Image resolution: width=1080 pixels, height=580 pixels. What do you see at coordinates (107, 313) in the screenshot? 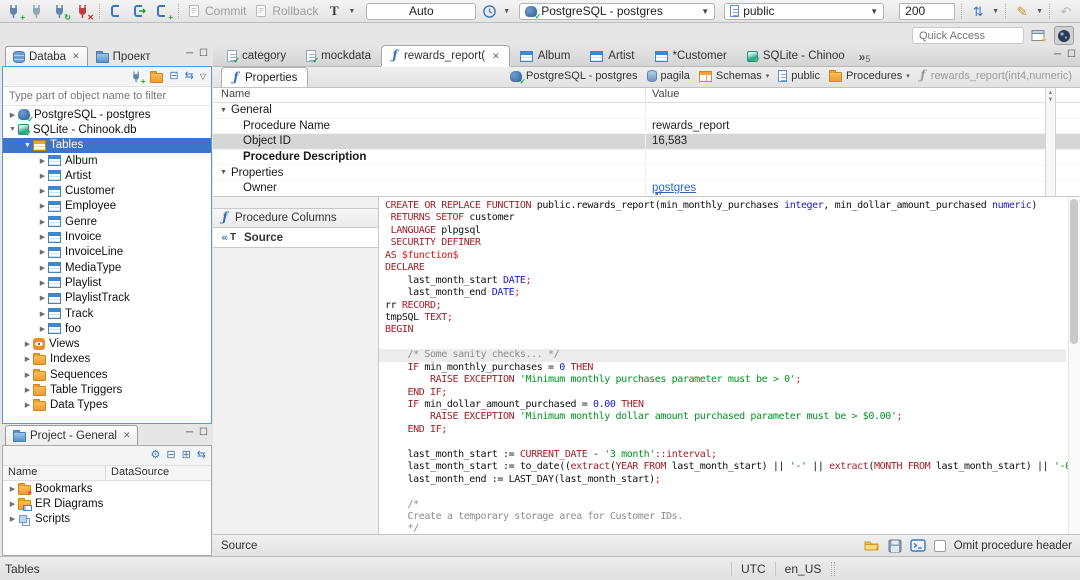
I see `tree-item-track: ▶ Track` at bounding box center [107, 313].